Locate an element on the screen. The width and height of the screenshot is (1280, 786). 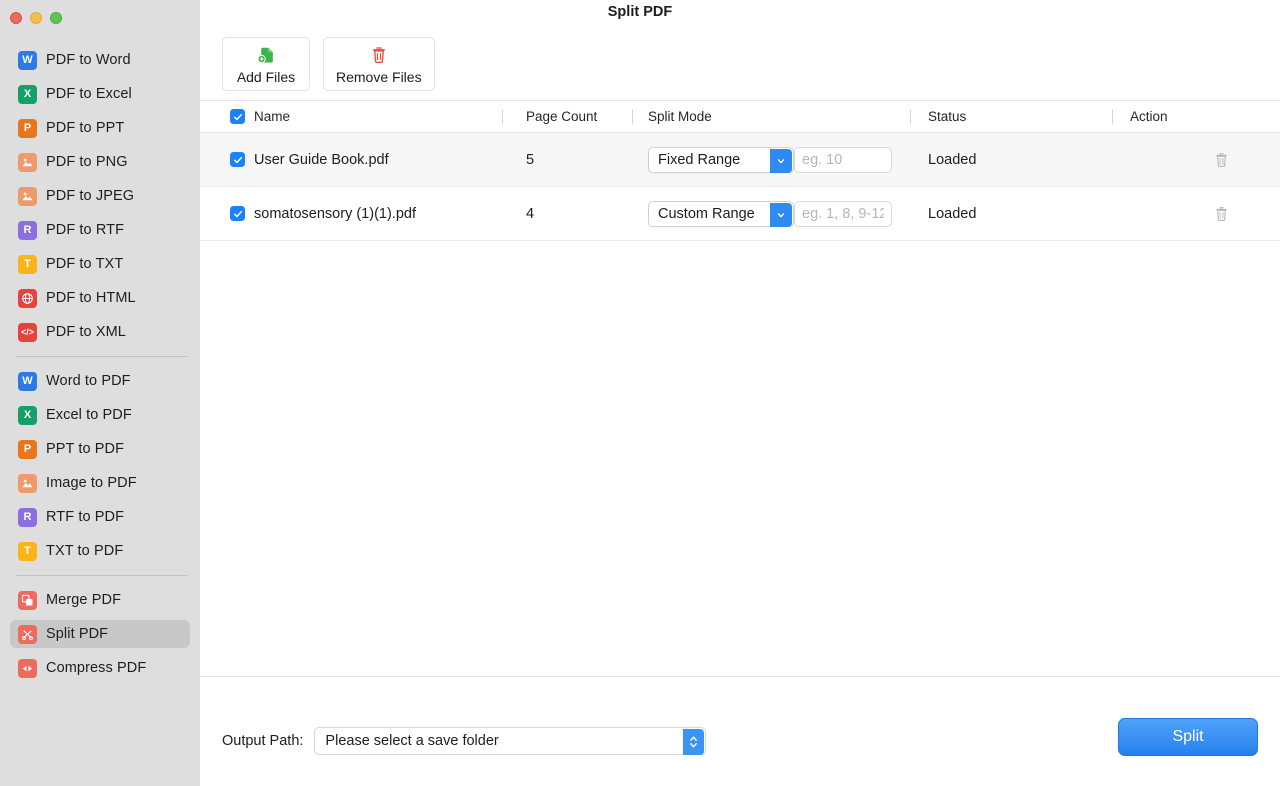
header-label-status: Status is located at coordinates (947, 116).